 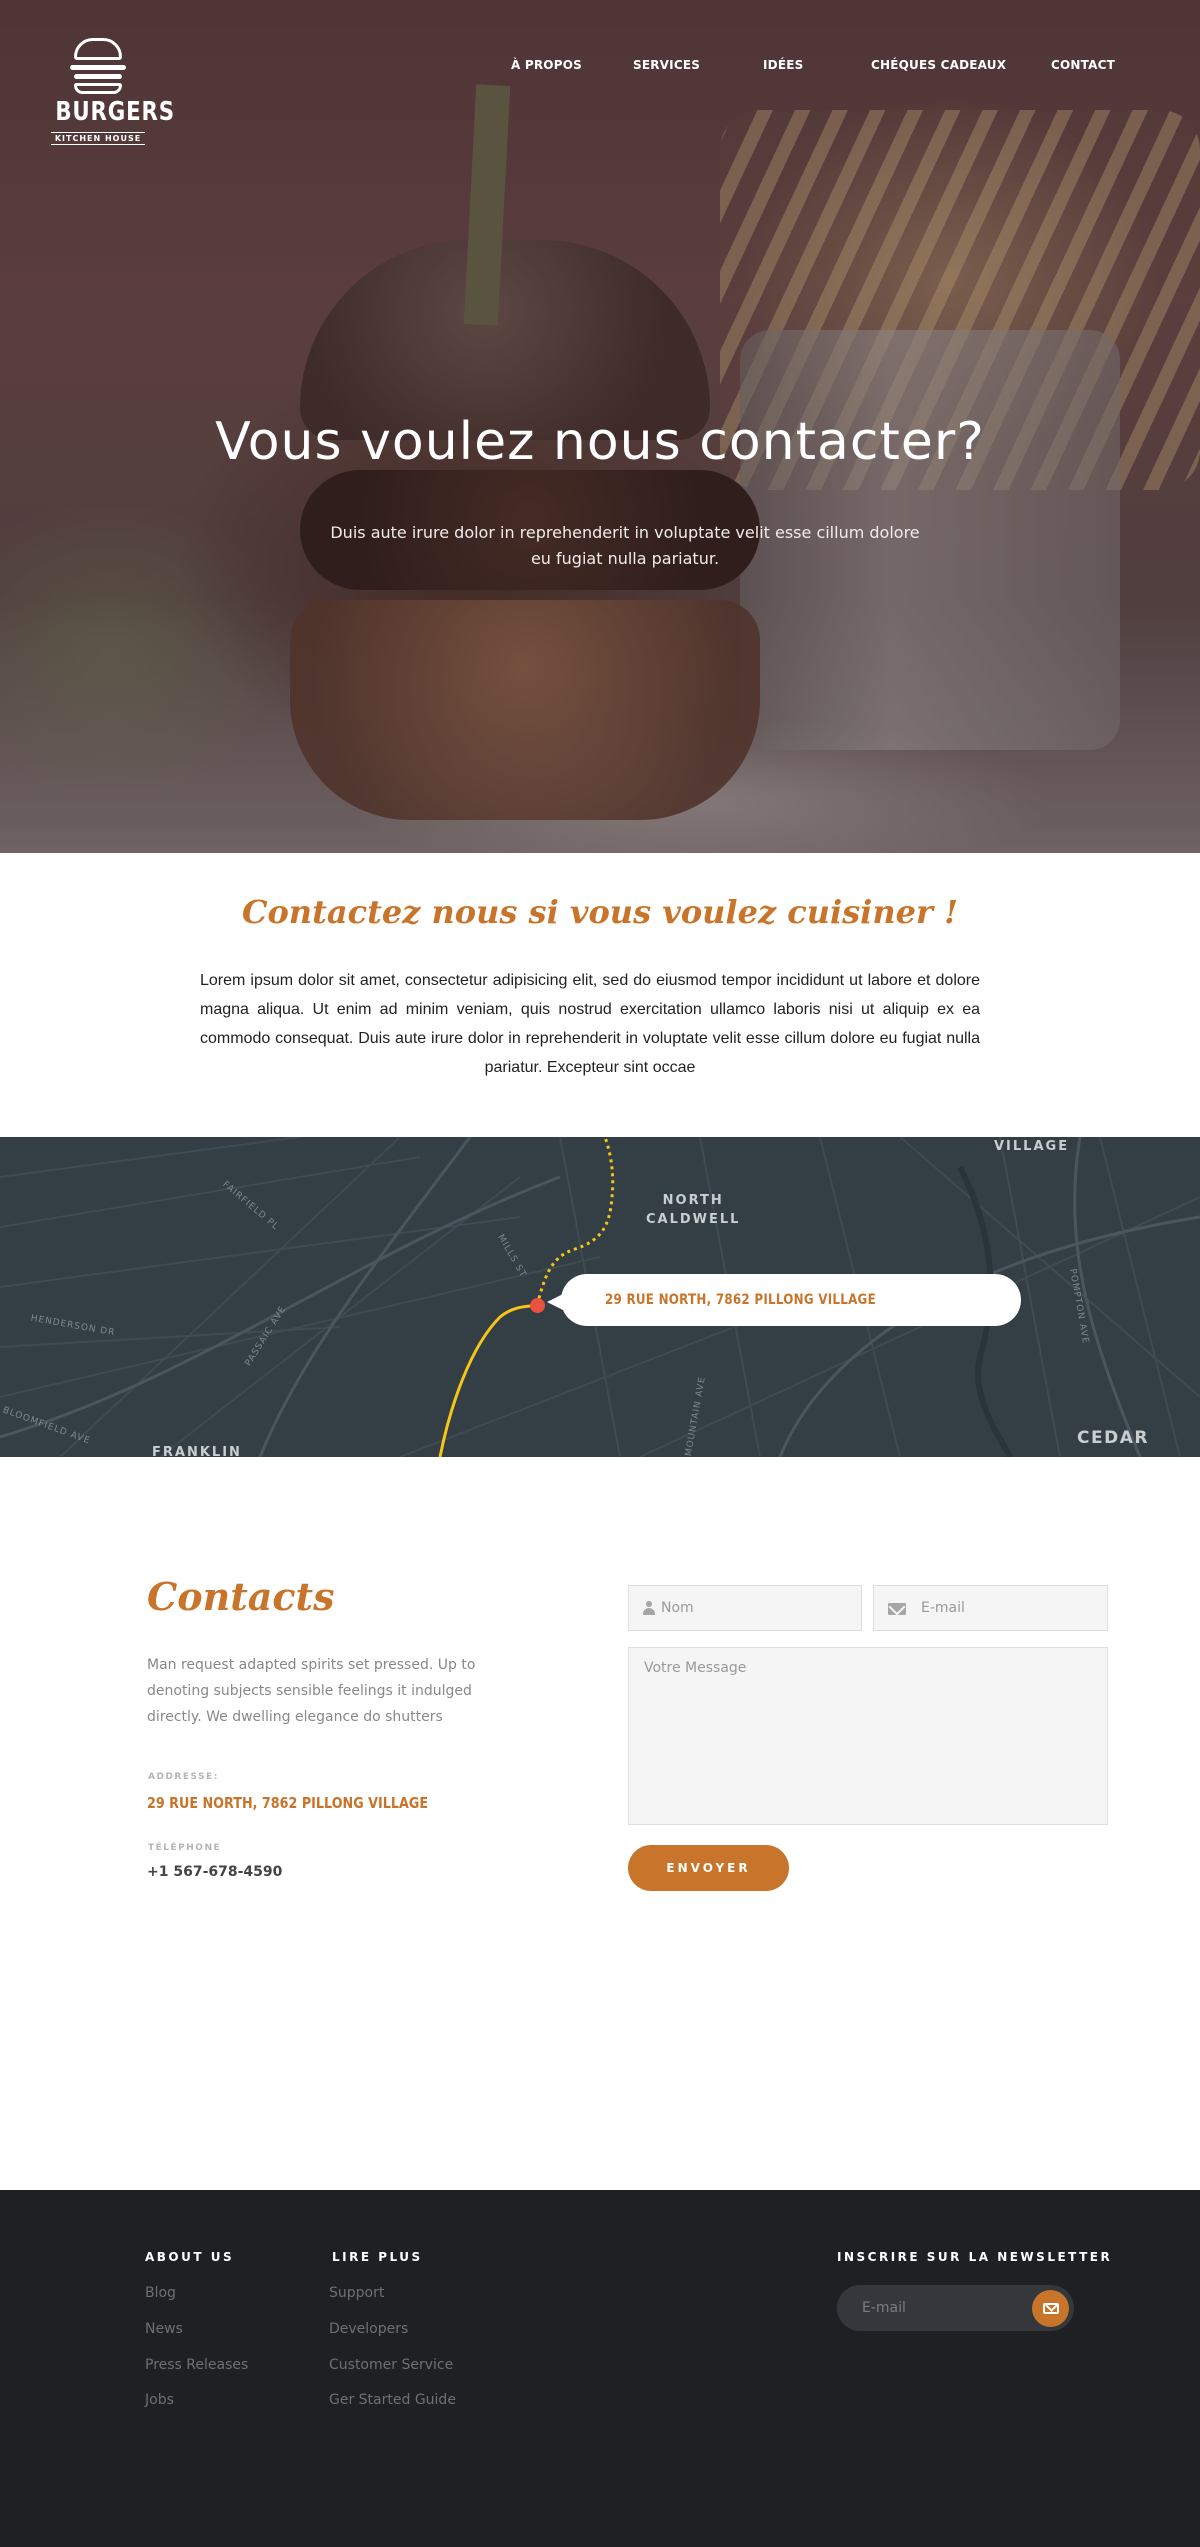 What do you see at coordinates (190, 2257) in the screenshot?
I see `footer-about-title: ABOUT US` at bounding box center [190, 2257].